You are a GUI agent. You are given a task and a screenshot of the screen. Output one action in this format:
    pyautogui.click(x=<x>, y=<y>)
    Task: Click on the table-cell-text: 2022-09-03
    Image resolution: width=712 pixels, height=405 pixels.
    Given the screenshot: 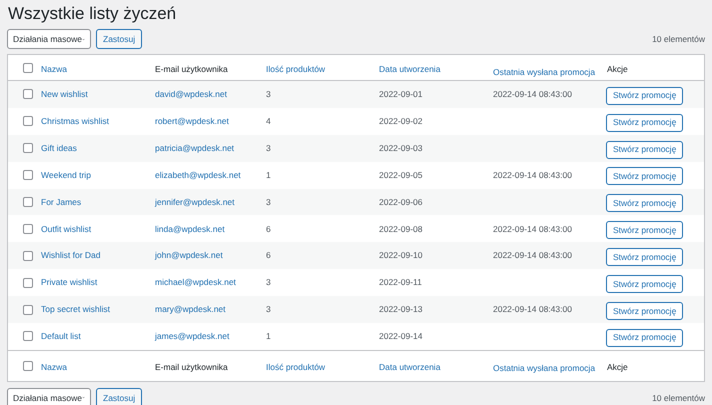 What is the action you would take?
    pyautogui.click(x=401, y=148)
    